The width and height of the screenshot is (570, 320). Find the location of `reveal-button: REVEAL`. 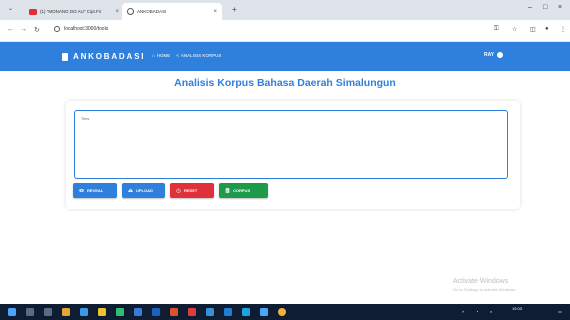

reveal-button: REVEAL is located at coordinates (95, 190).